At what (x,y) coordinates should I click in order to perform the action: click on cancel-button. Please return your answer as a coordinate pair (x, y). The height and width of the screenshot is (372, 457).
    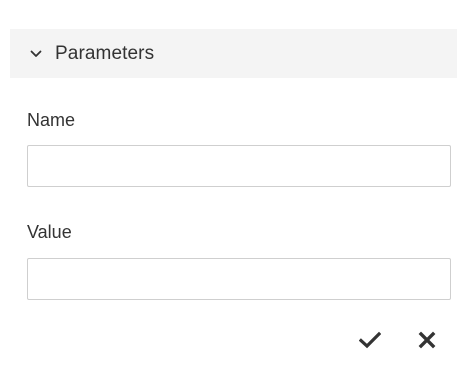
    Looking at the image, I should click on (427, 342).